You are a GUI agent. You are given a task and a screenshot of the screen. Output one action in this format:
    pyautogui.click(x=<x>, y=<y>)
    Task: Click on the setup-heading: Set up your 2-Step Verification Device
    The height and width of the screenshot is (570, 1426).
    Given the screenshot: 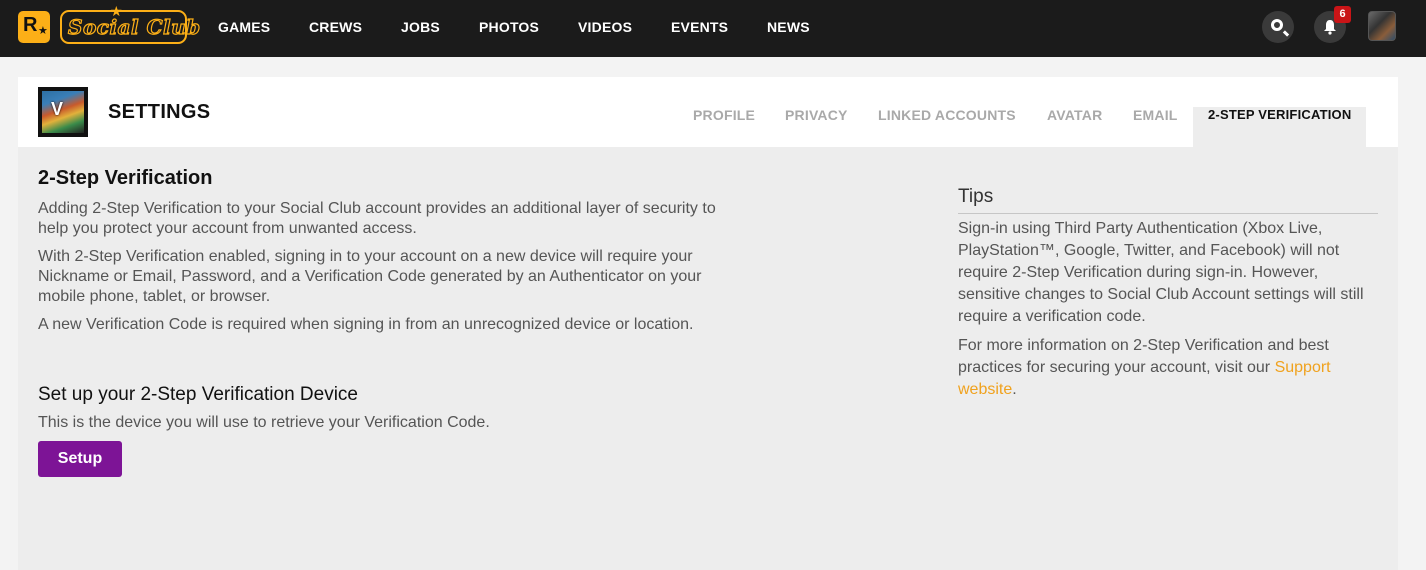 What is the action you would take?
    pyautogui.click(x=198, y=394)
    